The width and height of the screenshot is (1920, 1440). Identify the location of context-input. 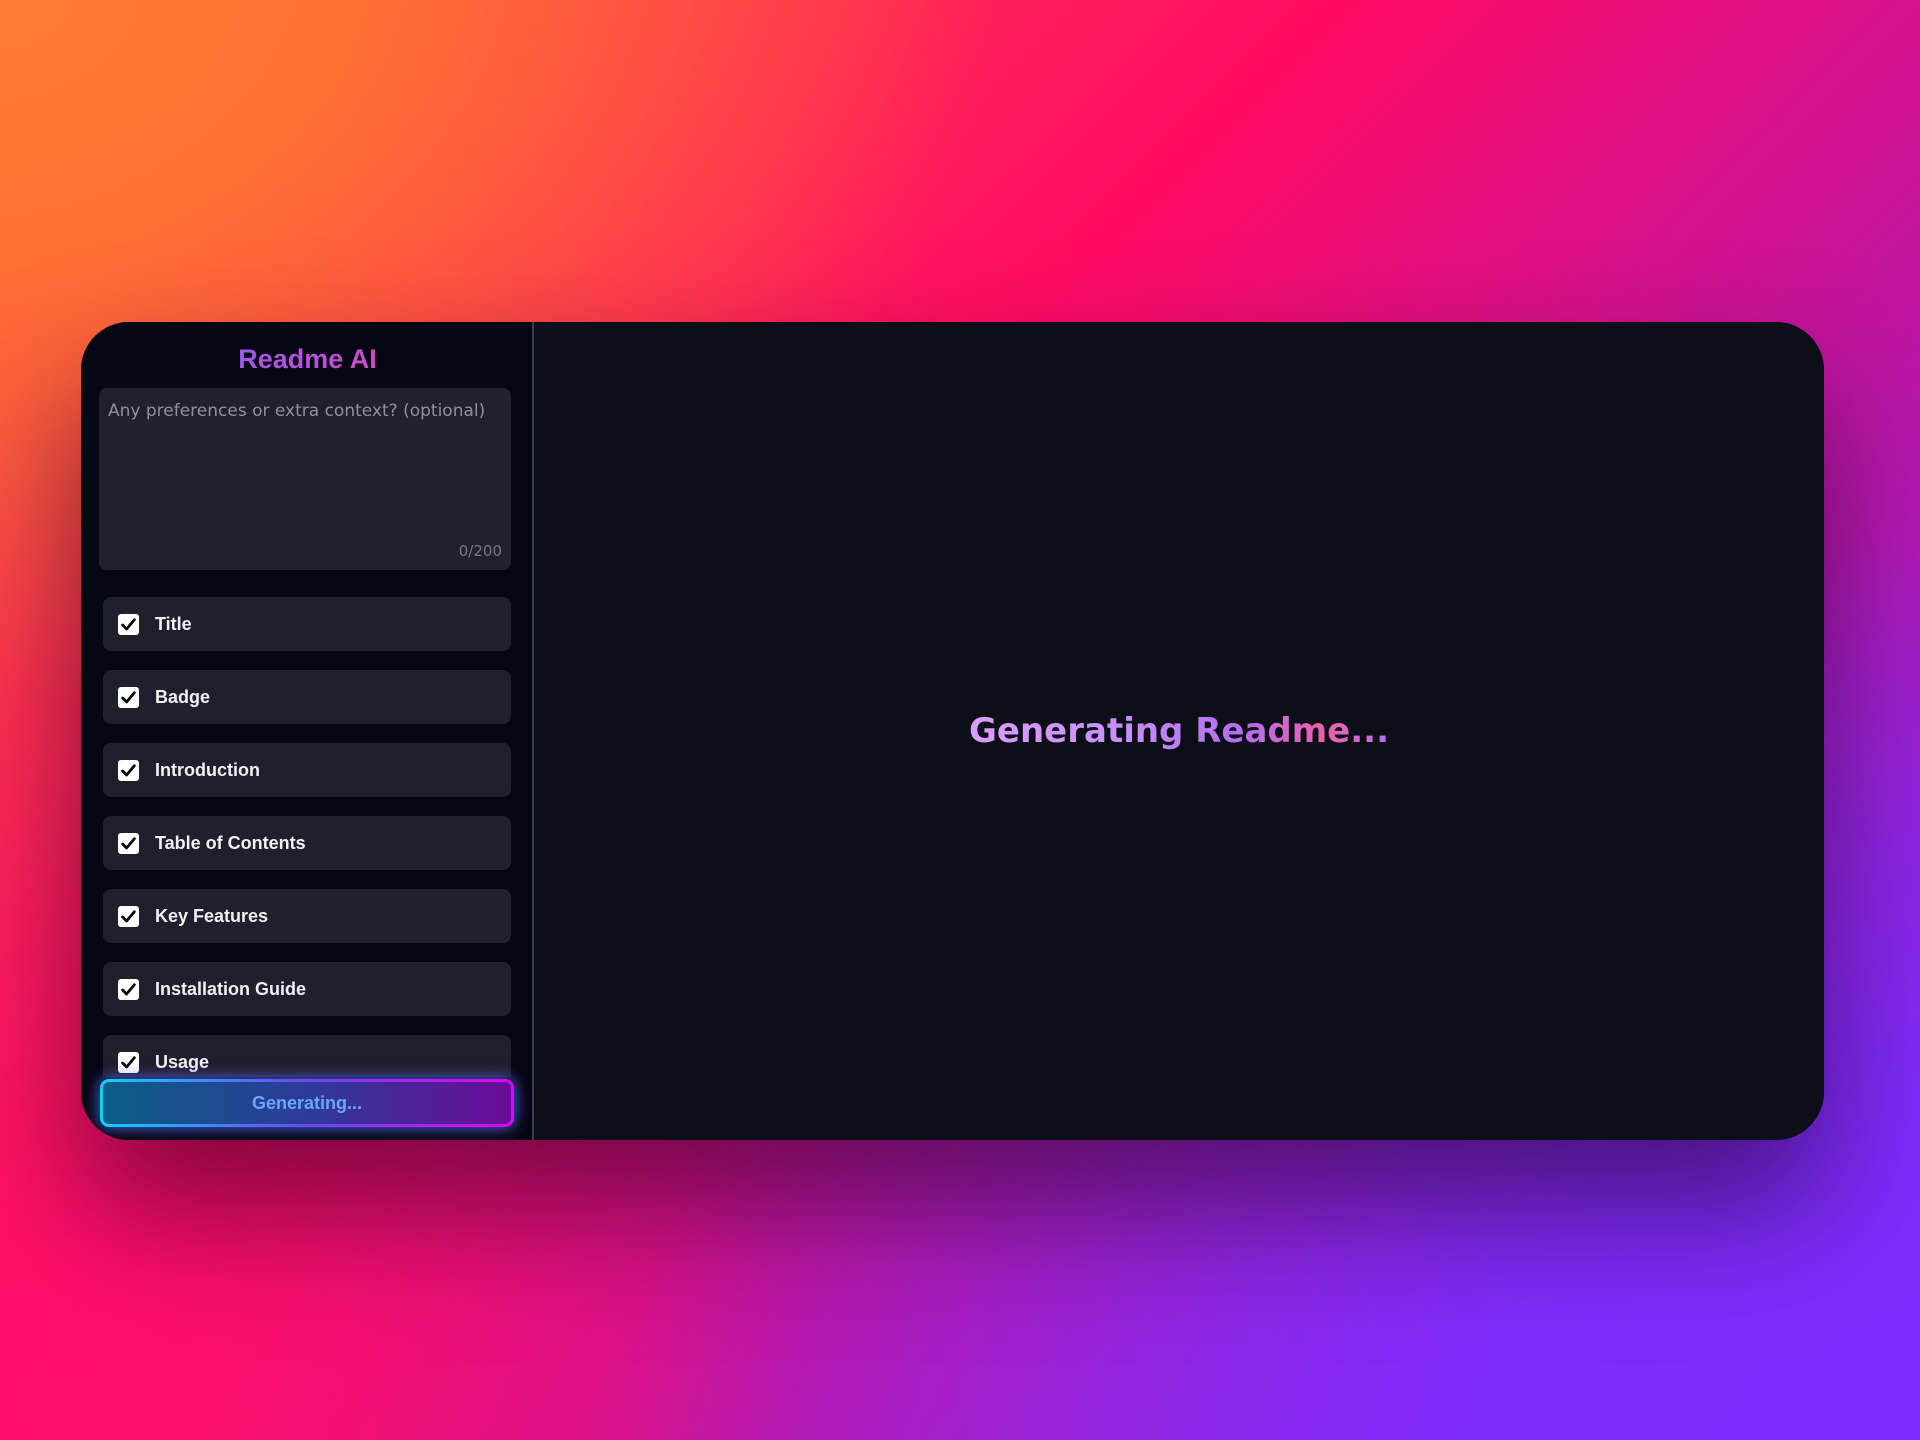
(305, 479).